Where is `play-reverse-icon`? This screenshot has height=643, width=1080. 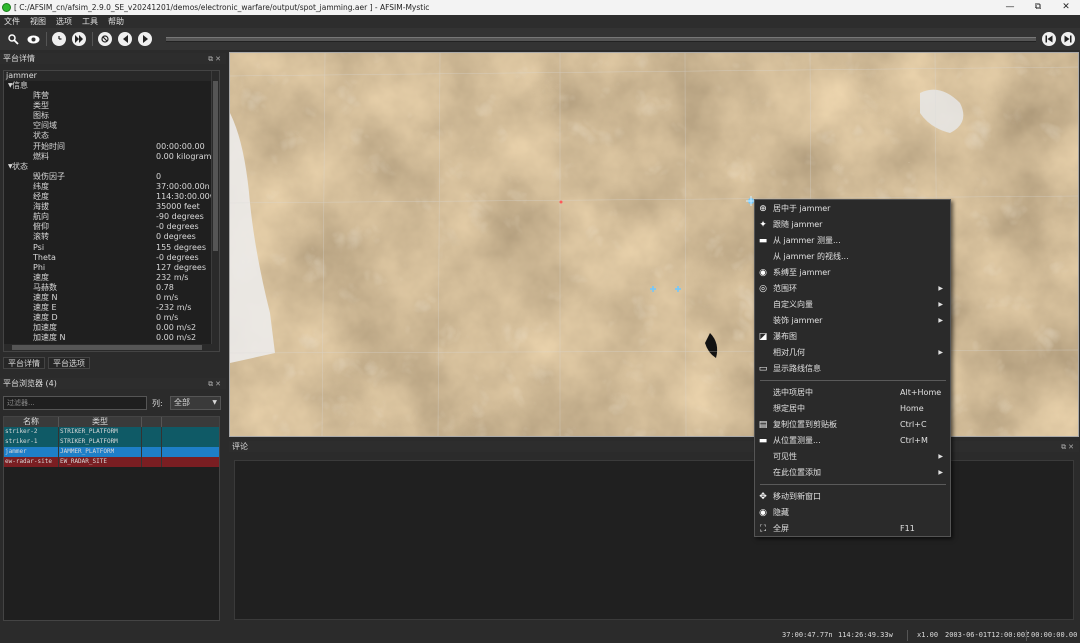 play-reverse-icon is located at coordinates (125, 39).